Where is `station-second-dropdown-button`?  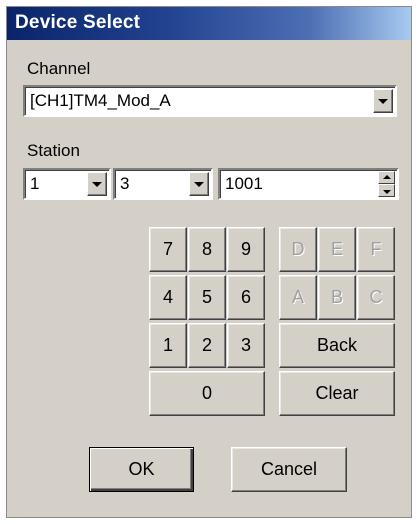 station-second-dropdown-button is located at coordinates (199, 184).